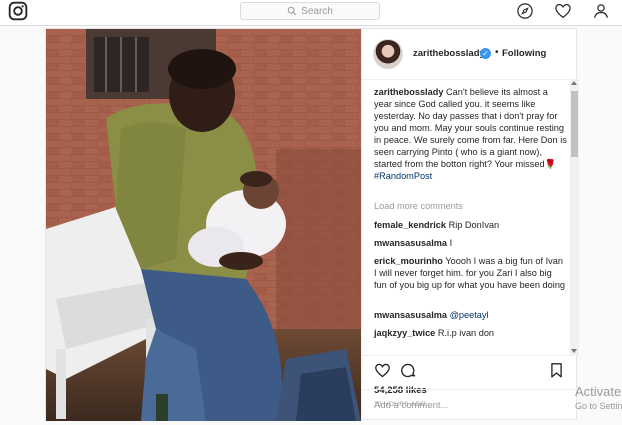 This screenshot has height=425, width=622. What do you see at coordinates (485, 53) in the screenshot?
I see `verified-badge-icon: ✓` at bounding box center [485, 53].